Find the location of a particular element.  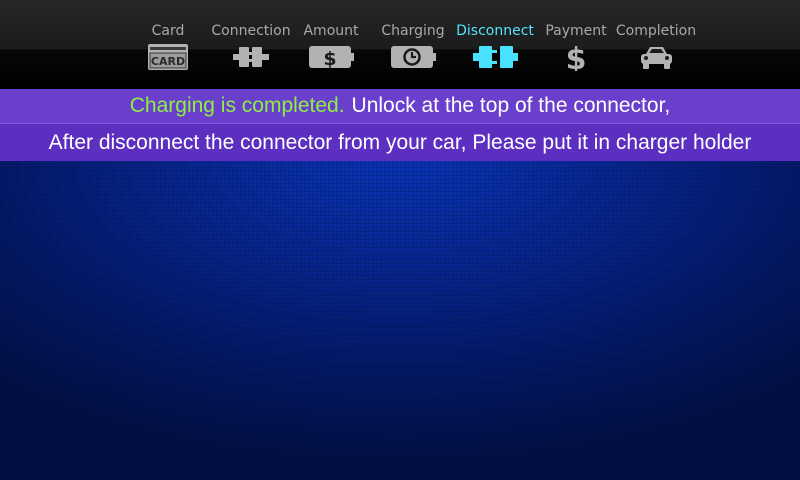

clock-battery-icon is located at coordinates (413, 57).